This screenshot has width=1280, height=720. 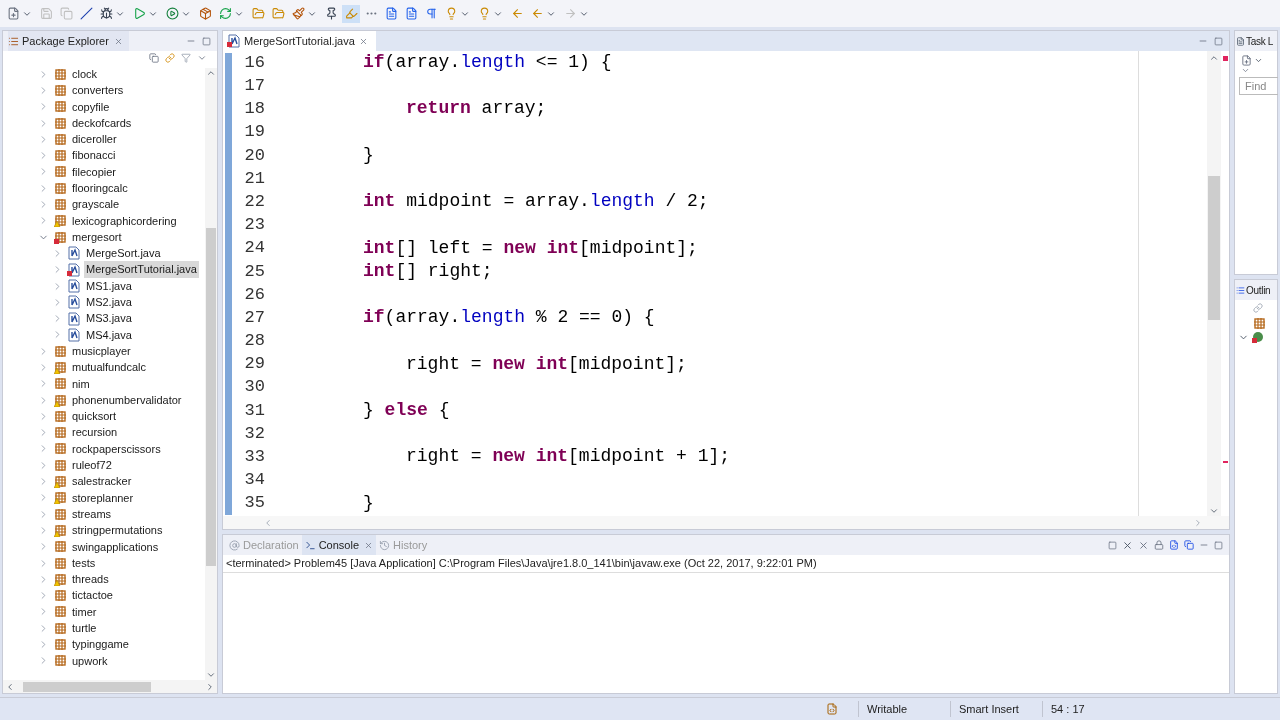 What do you see at coordinates (509, 318) in the screenshot?
I see `code-line: if(array.length % 2 == 0) {` at bounding box center [509, 318].